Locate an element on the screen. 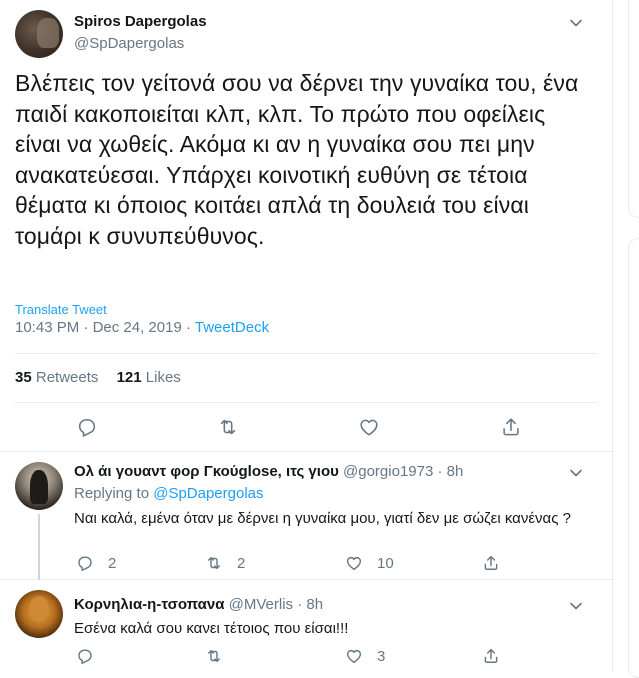 The image size is (639, 678). reply-author-handle: @gorgio1973 is located at coordinates (388, 471).